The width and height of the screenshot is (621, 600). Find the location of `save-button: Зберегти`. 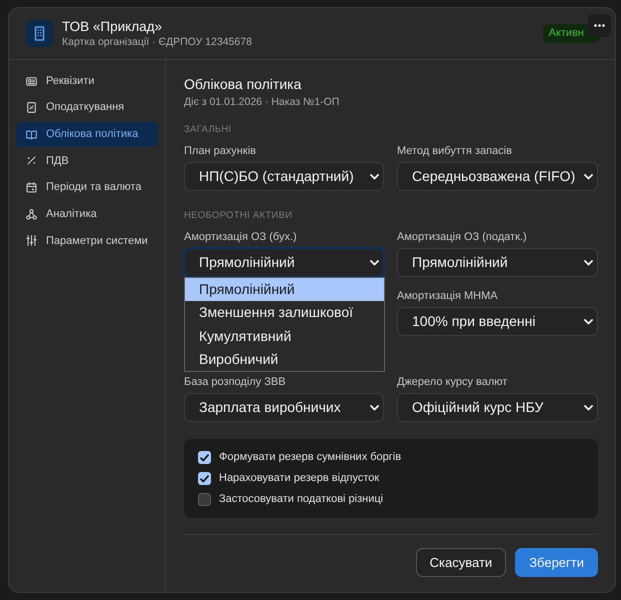

save-button: Зберегти is located at coordinates (556, 562).